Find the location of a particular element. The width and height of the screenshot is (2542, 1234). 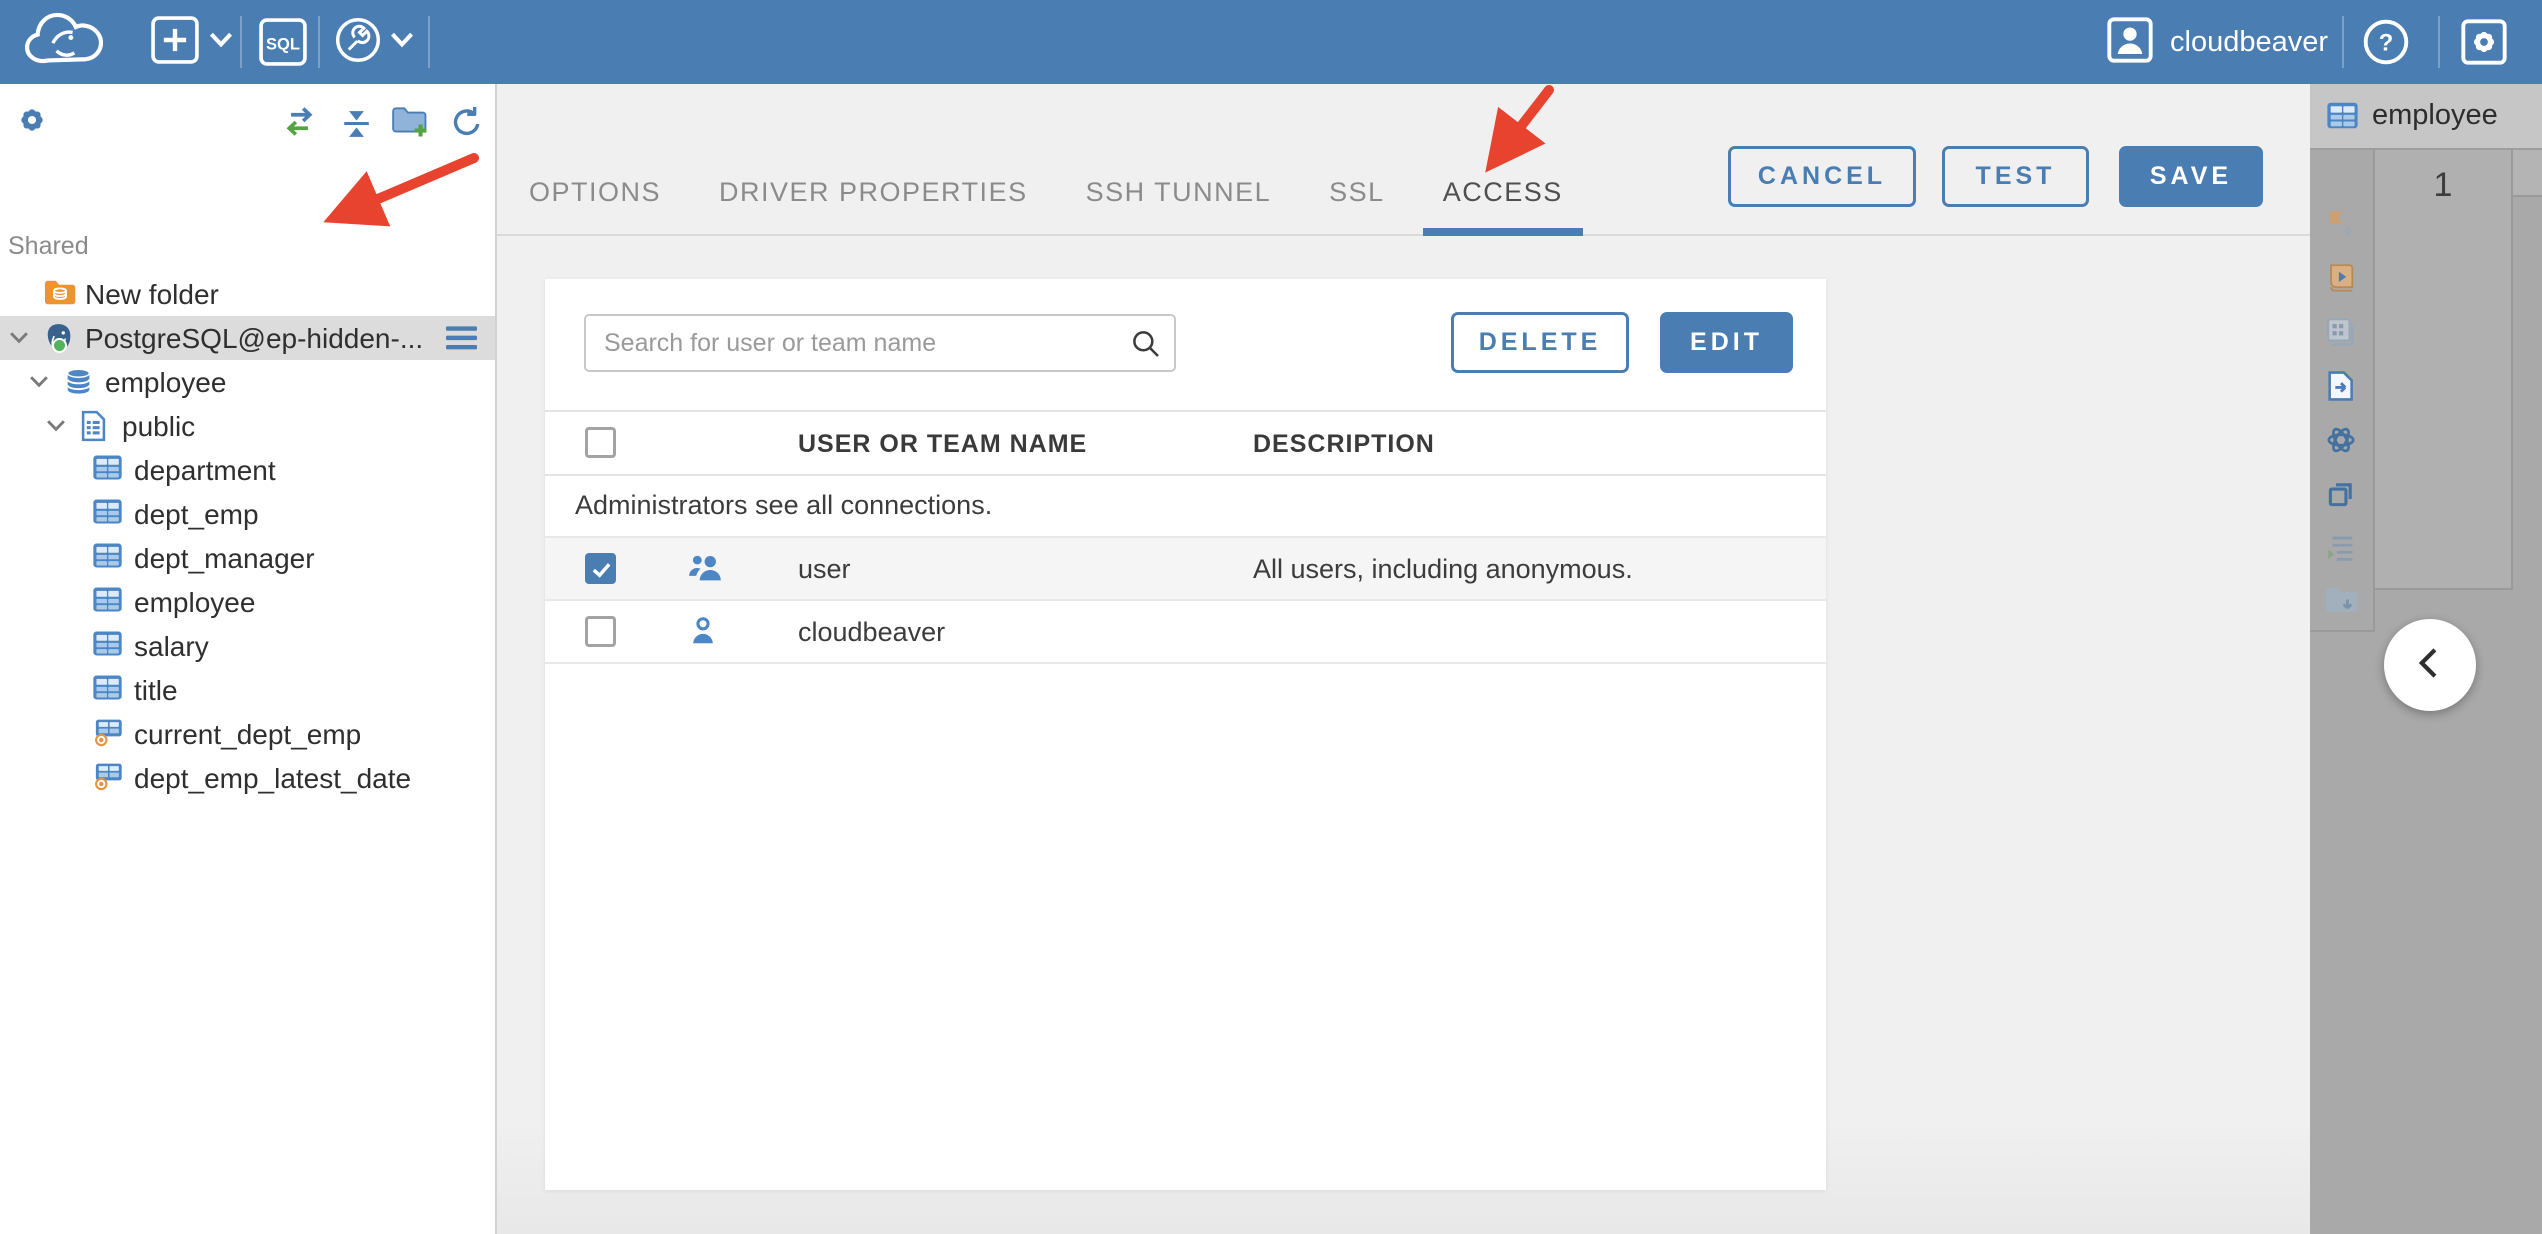

access-row-user: user All users, including anonymous. is located at coordinates (1185, 569).